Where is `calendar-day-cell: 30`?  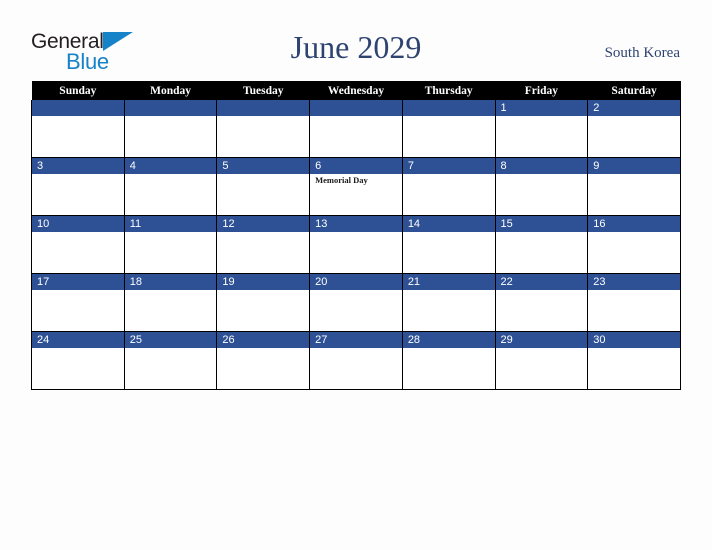
calendar-day-cell: 30 is located at coordinates (634, 360).